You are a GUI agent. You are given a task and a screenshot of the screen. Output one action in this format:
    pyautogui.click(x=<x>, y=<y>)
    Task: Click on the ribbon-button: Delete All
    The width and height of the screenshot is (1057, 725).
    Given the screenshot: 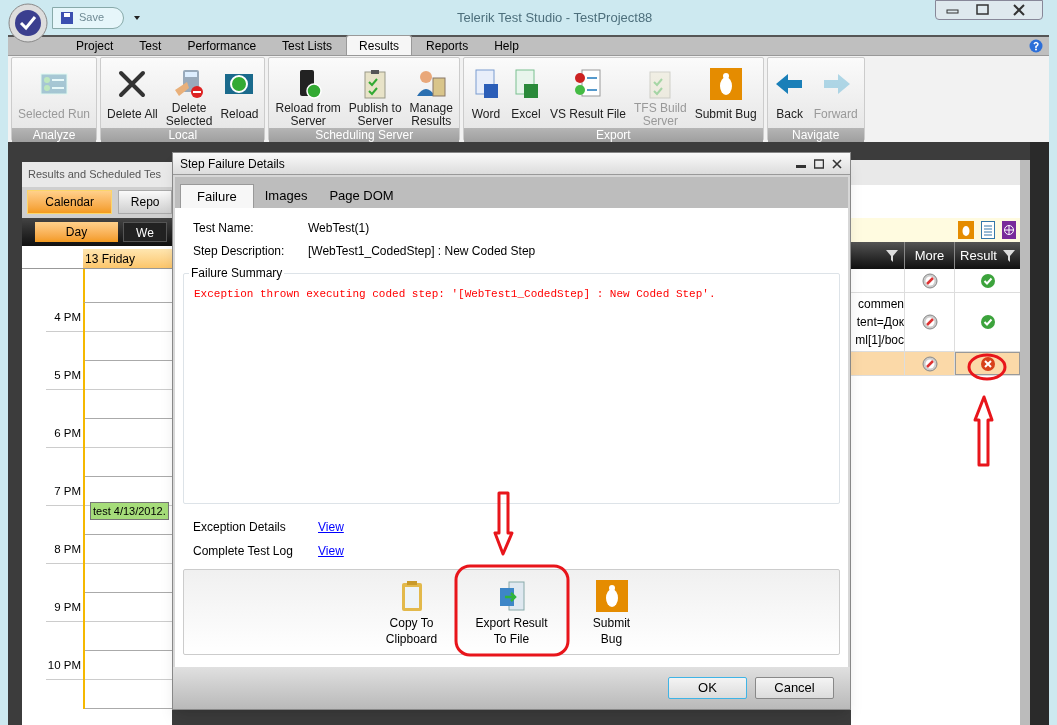 What is the action you would take?
    pyautogui.click(x=132, y=98)
    